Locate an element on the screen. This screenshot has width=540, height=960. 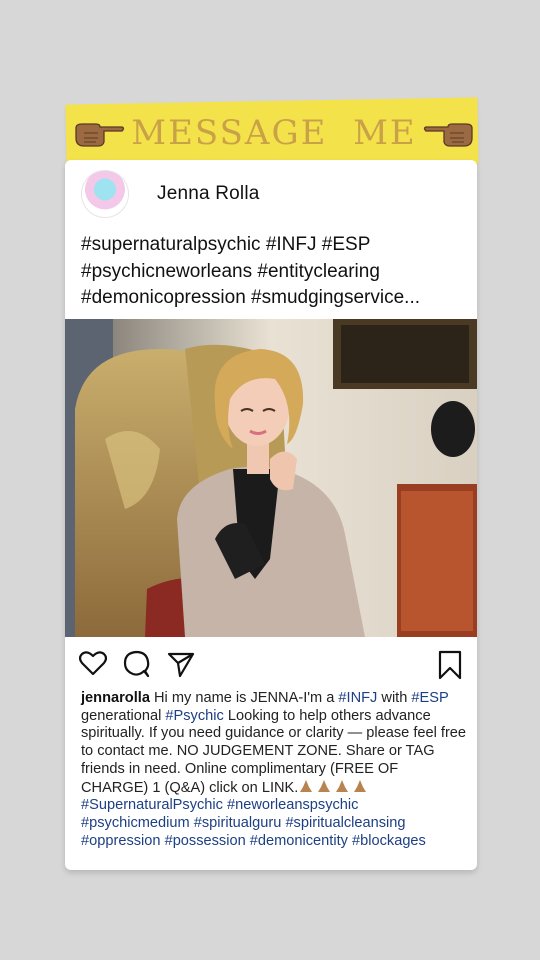
avatar is located at coordinates (105, 194).